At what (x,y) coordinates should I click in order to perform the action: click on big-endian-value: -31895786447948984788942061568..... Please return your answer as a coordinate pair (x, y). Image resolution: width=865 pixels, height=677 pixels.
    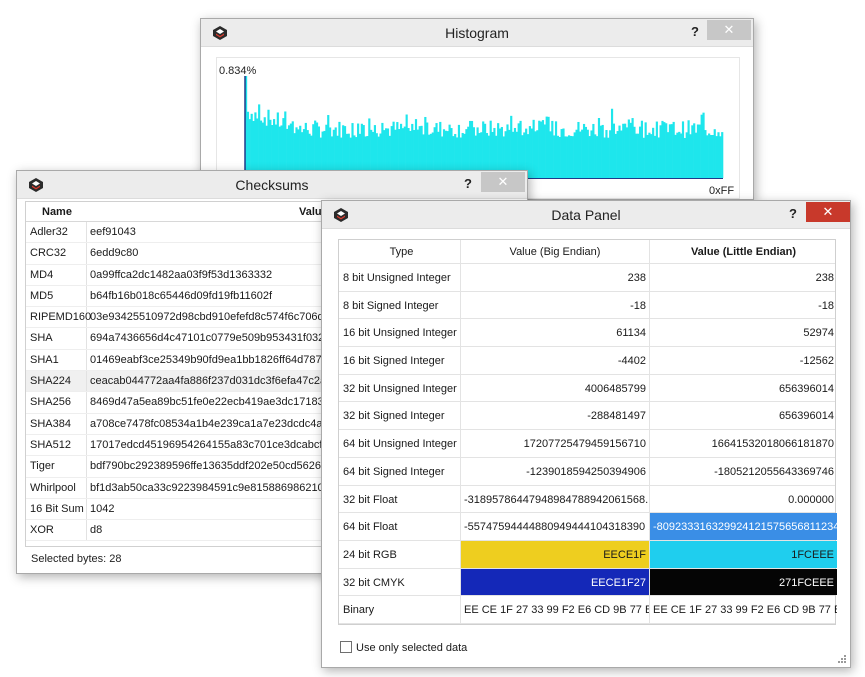
    Looking at the image, I should click on (555, 499).